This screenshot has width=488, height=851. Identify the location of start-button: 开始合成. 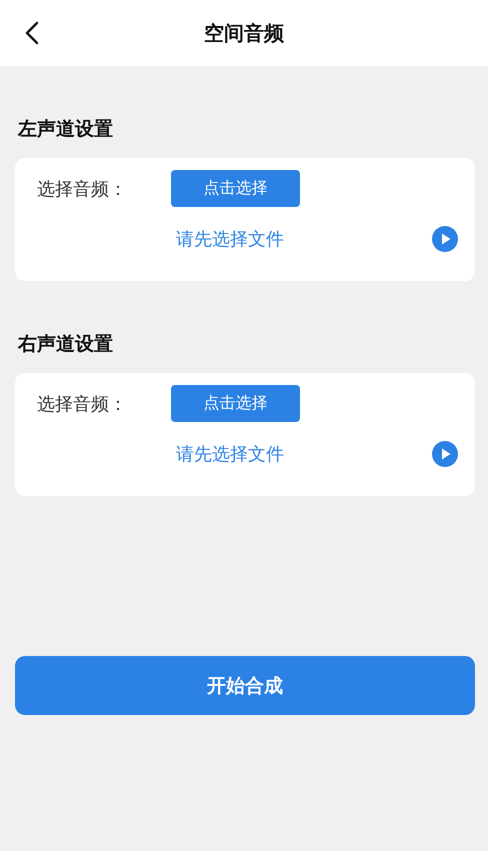
(245, 685).